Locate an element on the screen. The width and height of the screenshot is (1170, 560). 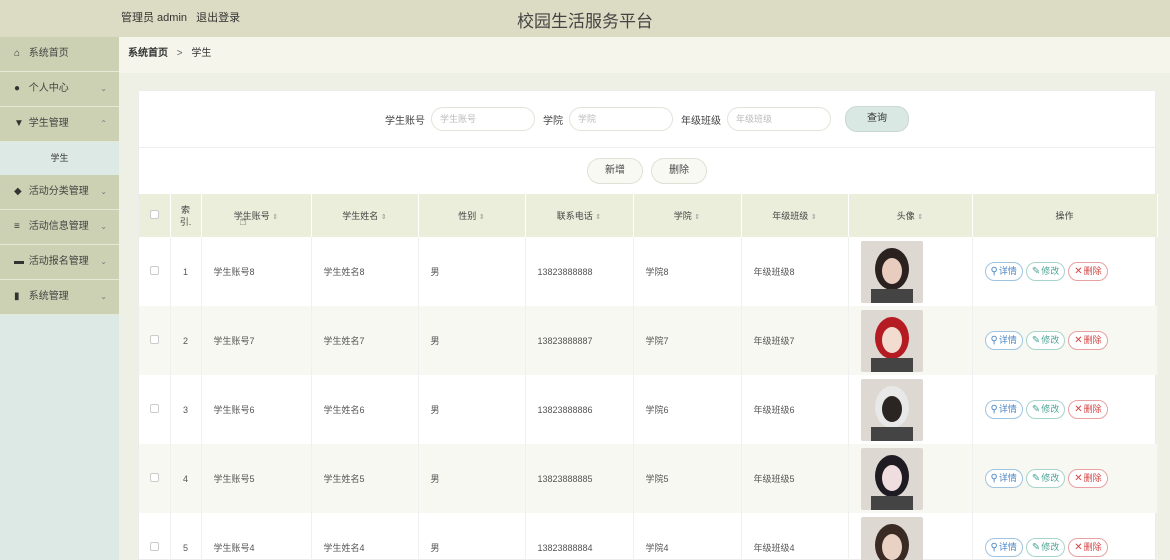
cell-avatar is located at coordinates (910, 271).